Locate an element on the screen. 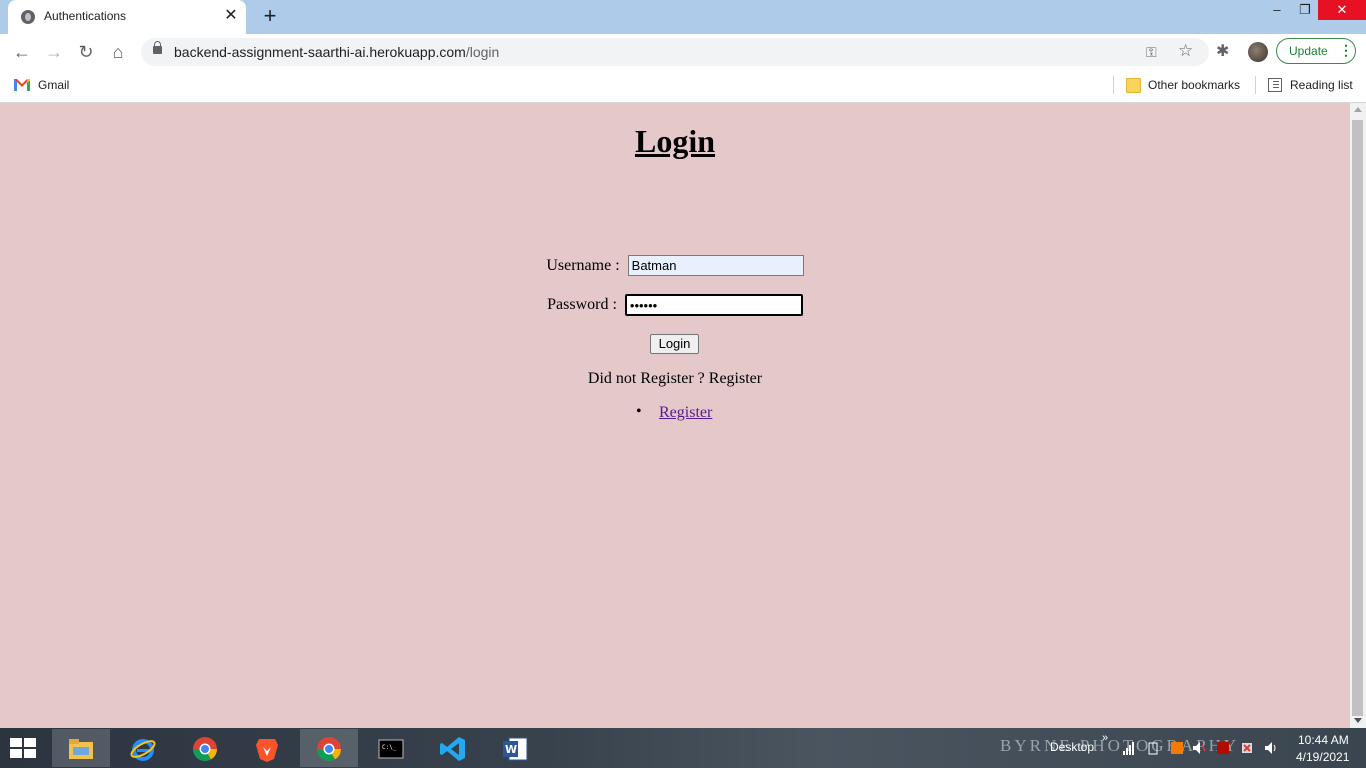  chevron-icon: » is located at coordinates (1105, 738).